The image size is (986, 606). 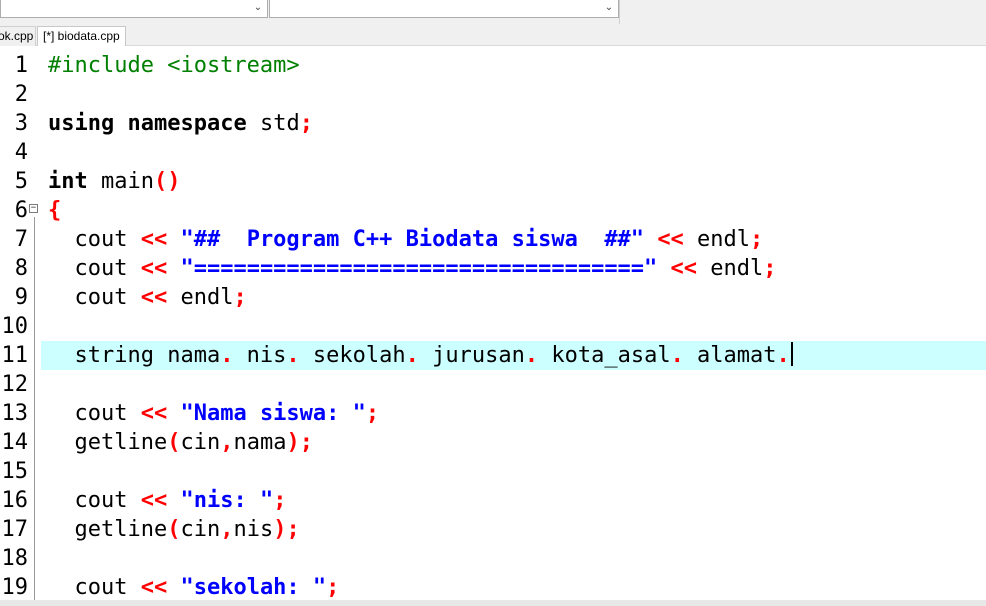 What do you see at coordinates (493, 297) in the screenshot?
I see `code-line: cout << endl;` at bounding box center [493, 297].